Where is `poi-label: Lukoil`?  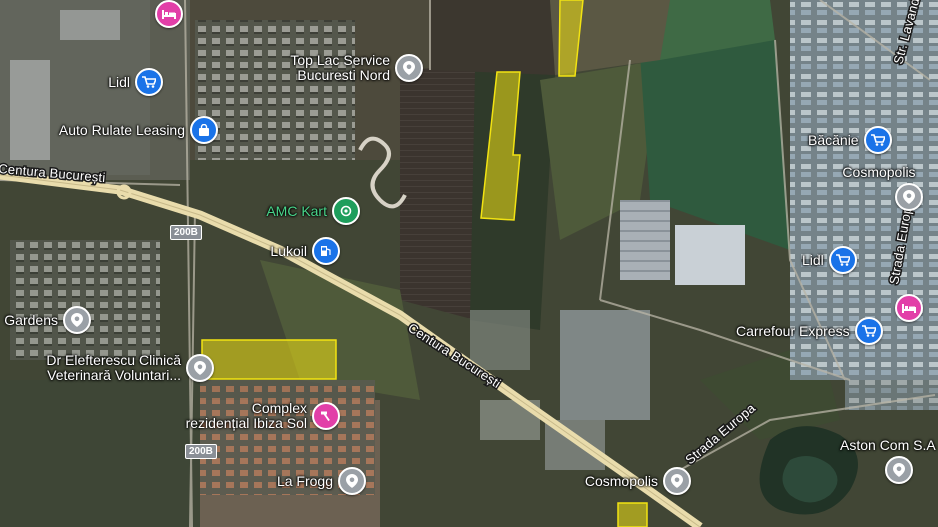
poi-label: Lukoil is located at coordinates (288, 250).